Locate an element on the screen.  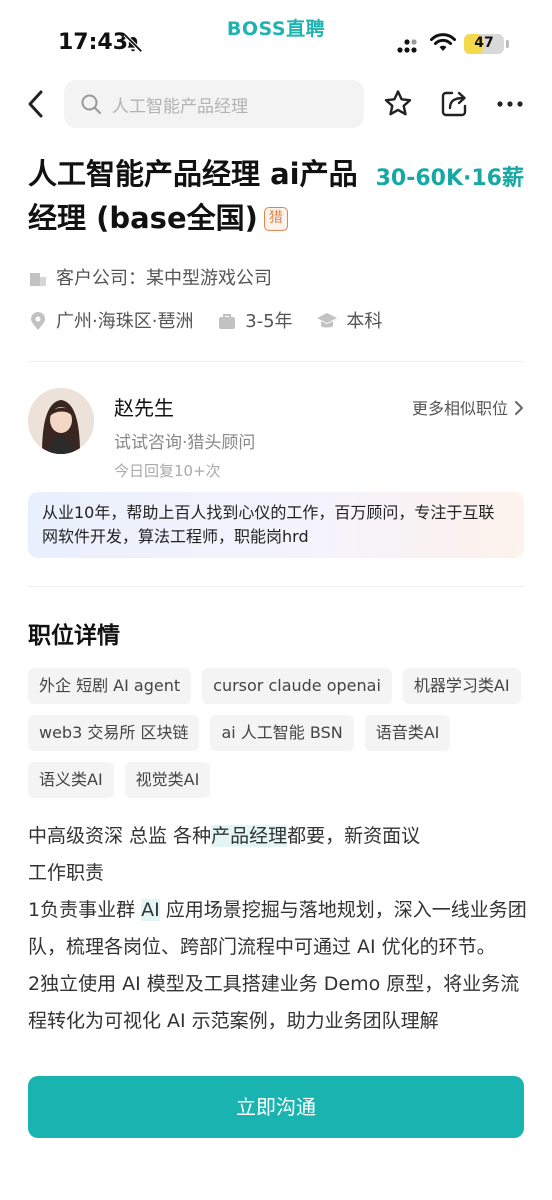
status-bar: 17:43 BOSS直聘 47 is located at coordinates (276, 40).